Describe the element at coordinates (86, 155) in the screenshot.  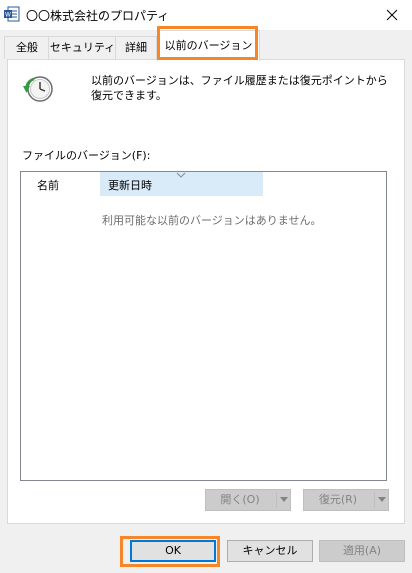
I see `file-versions-label: ファイルのバージョン(F):` at that location.